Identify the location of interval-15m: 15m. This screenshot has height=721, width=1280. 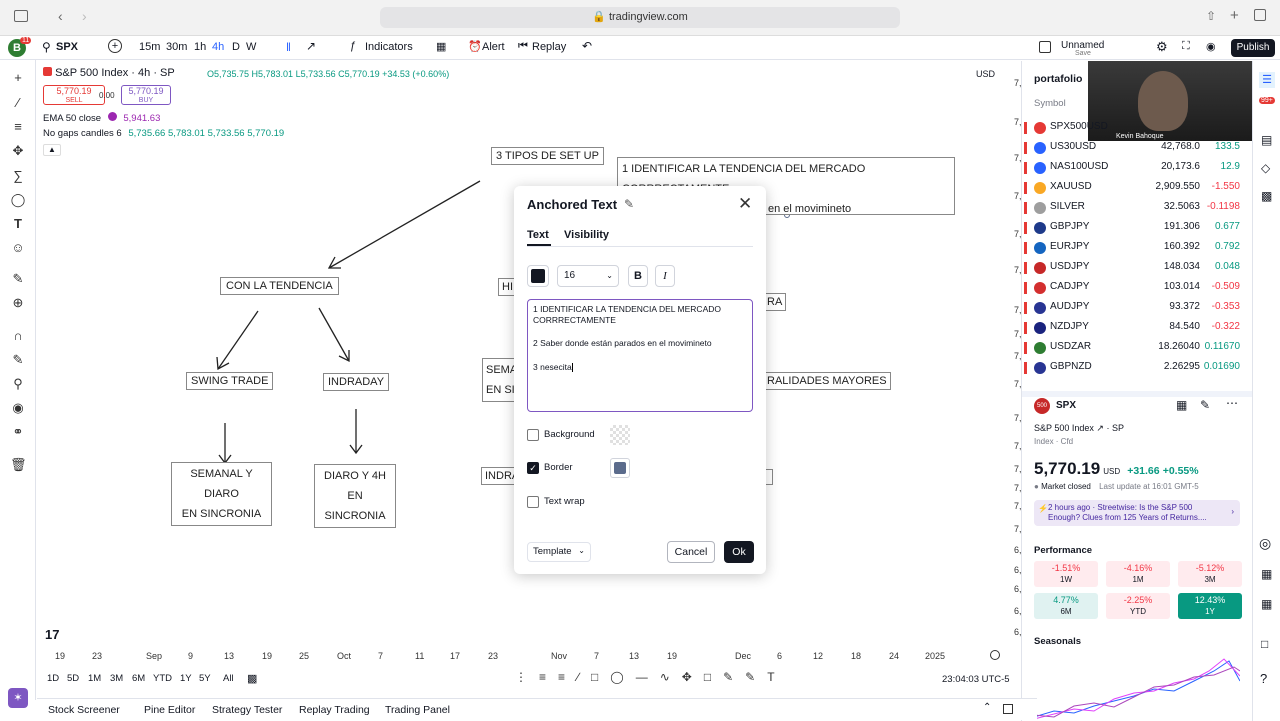
(149, 47).